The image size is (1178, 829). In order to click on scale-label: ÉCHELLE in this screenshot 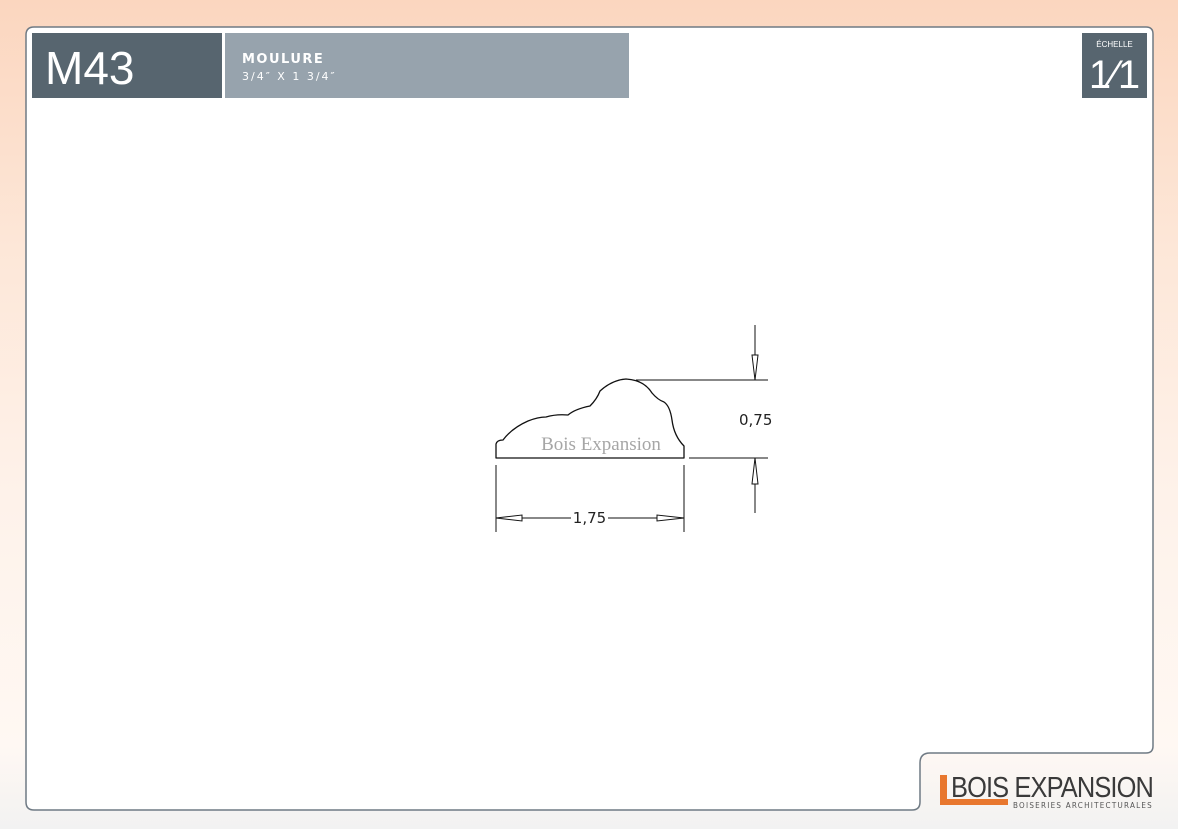, I will do `click(1114, 44)`.